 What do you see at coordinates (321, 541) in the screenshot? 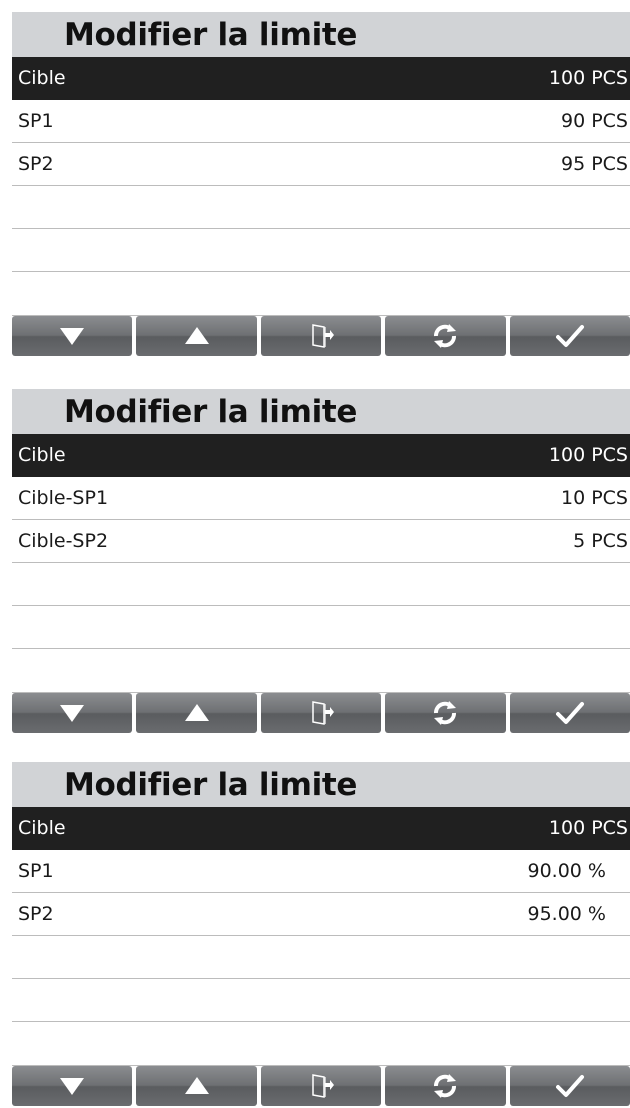
I see `list-item-target-sp2: Cible-SP2 5 PCS` at bounding box center [321, 541].